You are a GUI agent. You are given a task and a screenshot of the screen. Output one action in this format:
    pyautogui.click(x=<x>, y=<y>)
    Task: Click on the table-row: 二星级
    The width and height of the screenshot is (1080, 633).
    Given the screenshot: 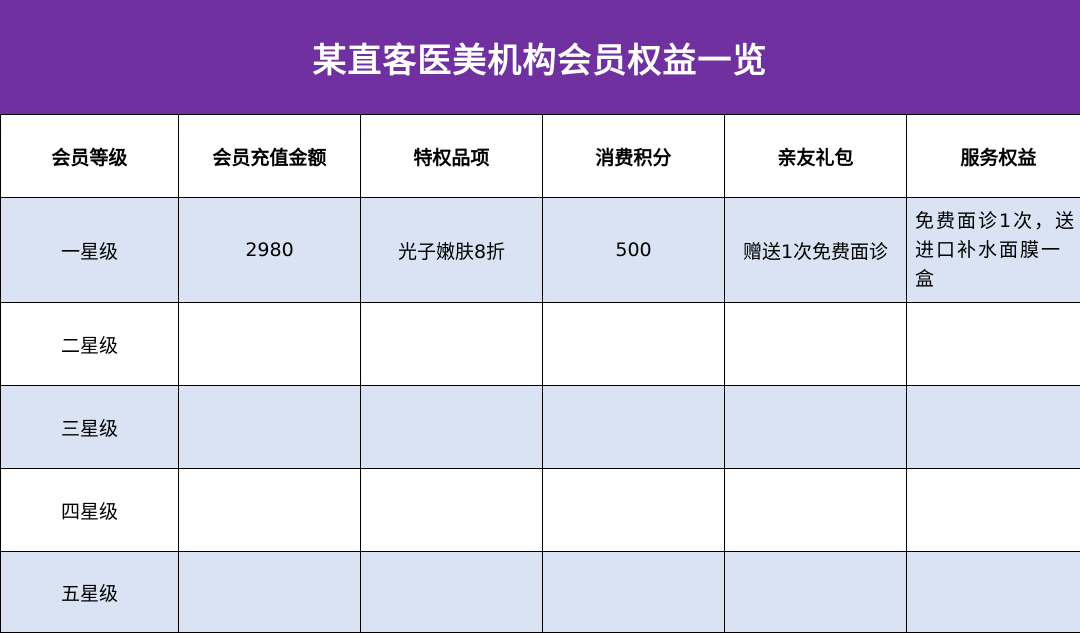 What is the action you would take?
    pyautogui.click(x=540, y=344)
    